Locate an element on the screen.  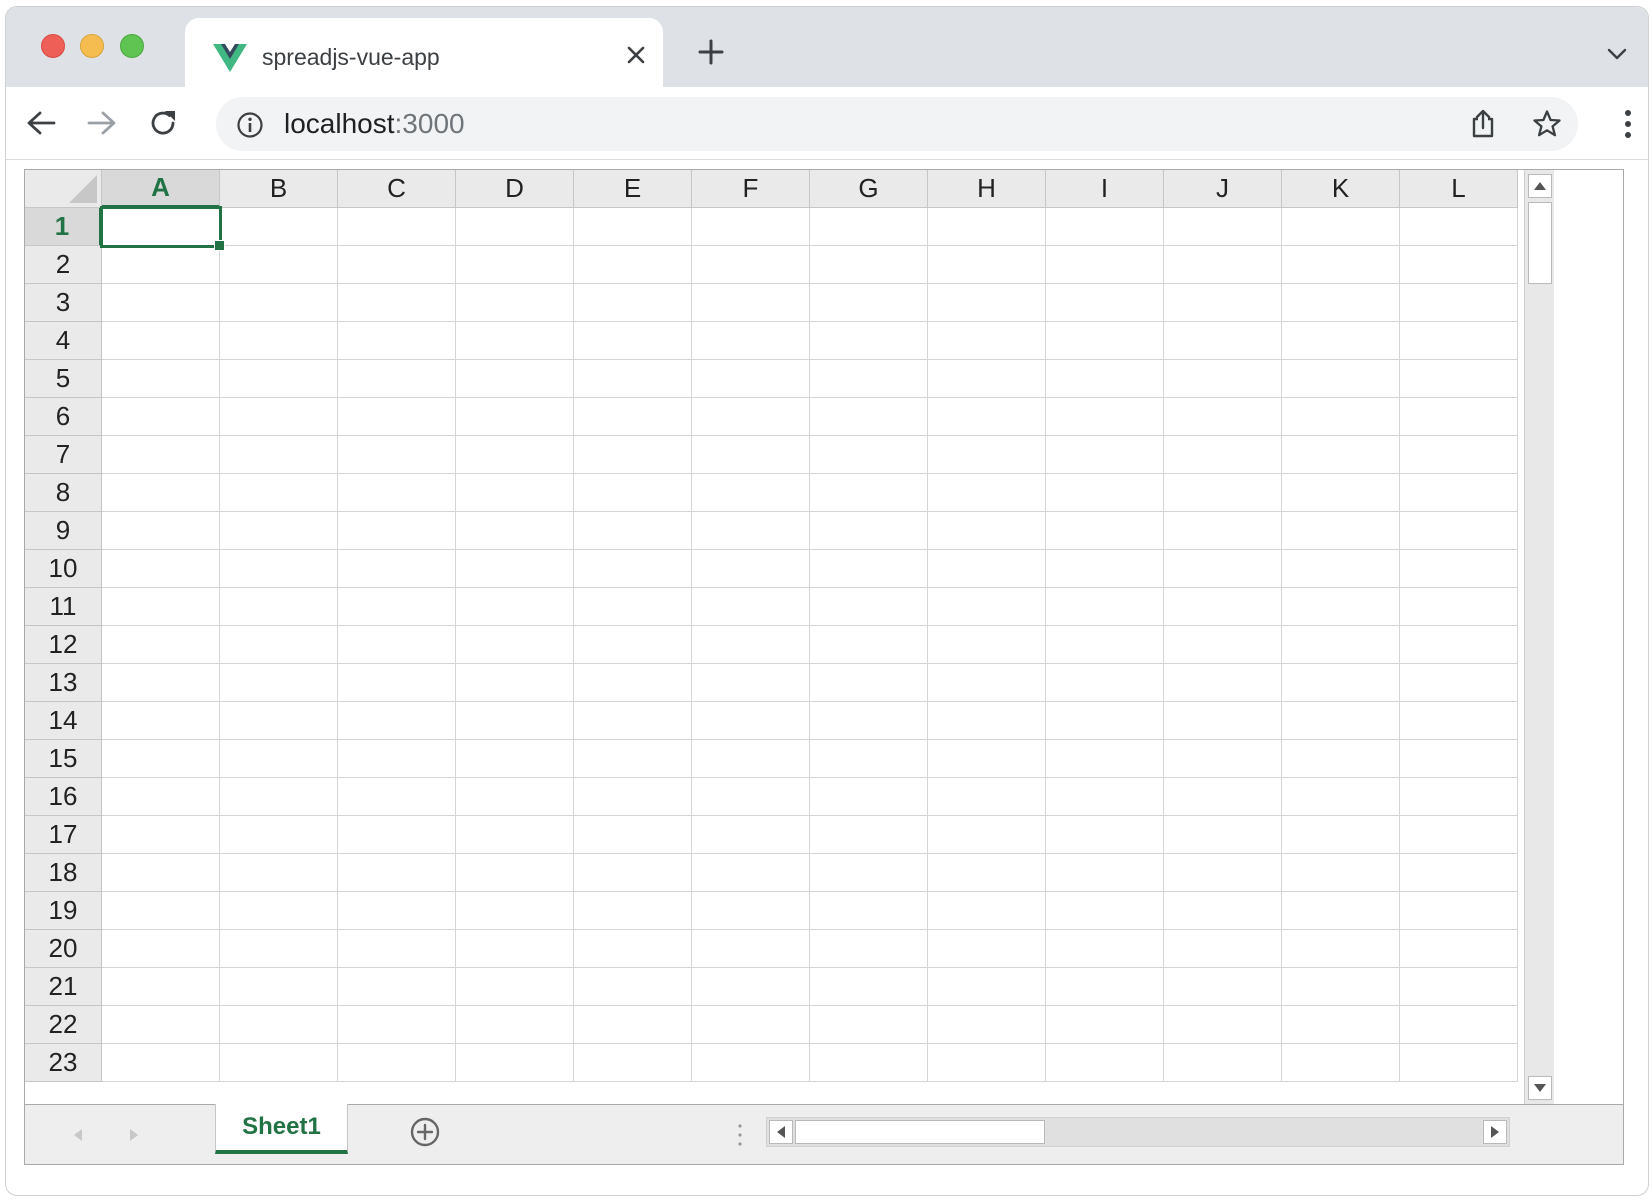
cell-a19 is located at coordinates (161, 911).